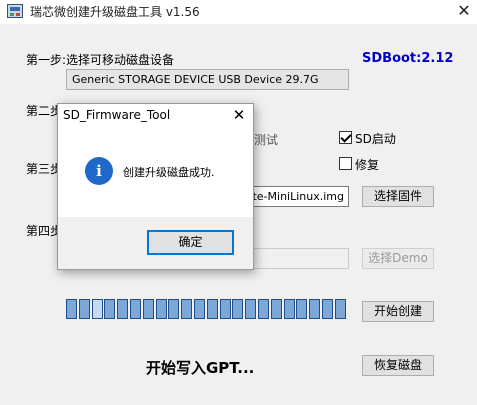 This screenshot has width=477, height=405. I want to click on select-firmware-button: 选择固件, so click(398, 196).